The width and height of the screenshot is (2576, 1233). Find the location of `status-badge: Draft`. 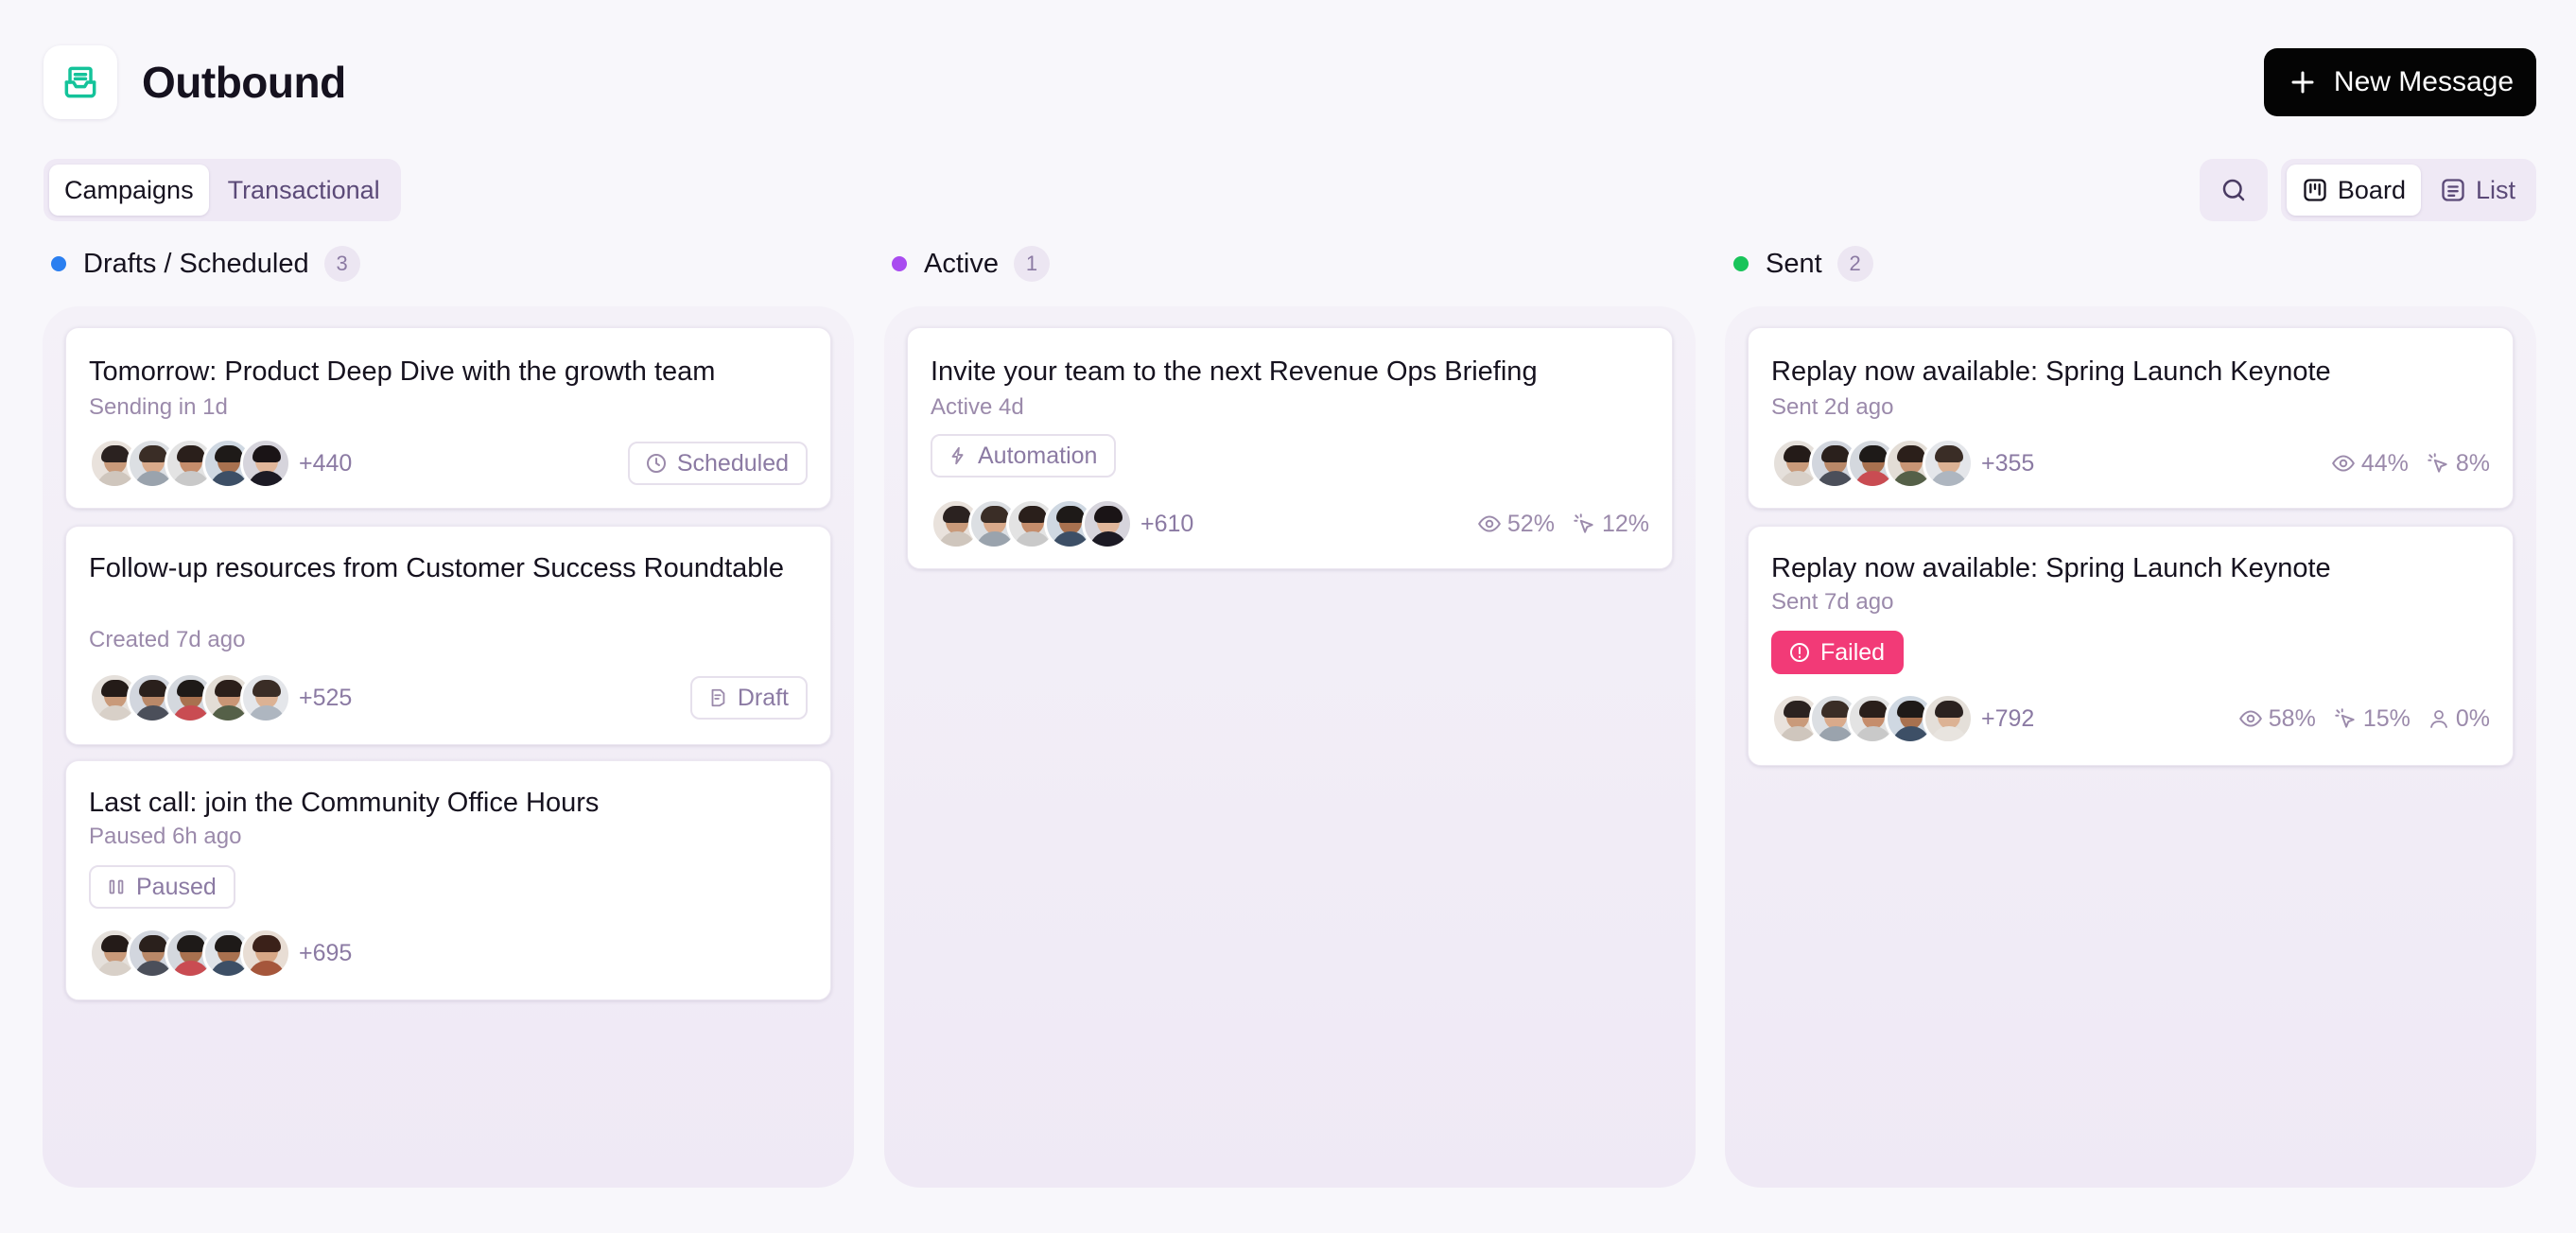

status-badge: Draft is located at coordinates (748, 698).